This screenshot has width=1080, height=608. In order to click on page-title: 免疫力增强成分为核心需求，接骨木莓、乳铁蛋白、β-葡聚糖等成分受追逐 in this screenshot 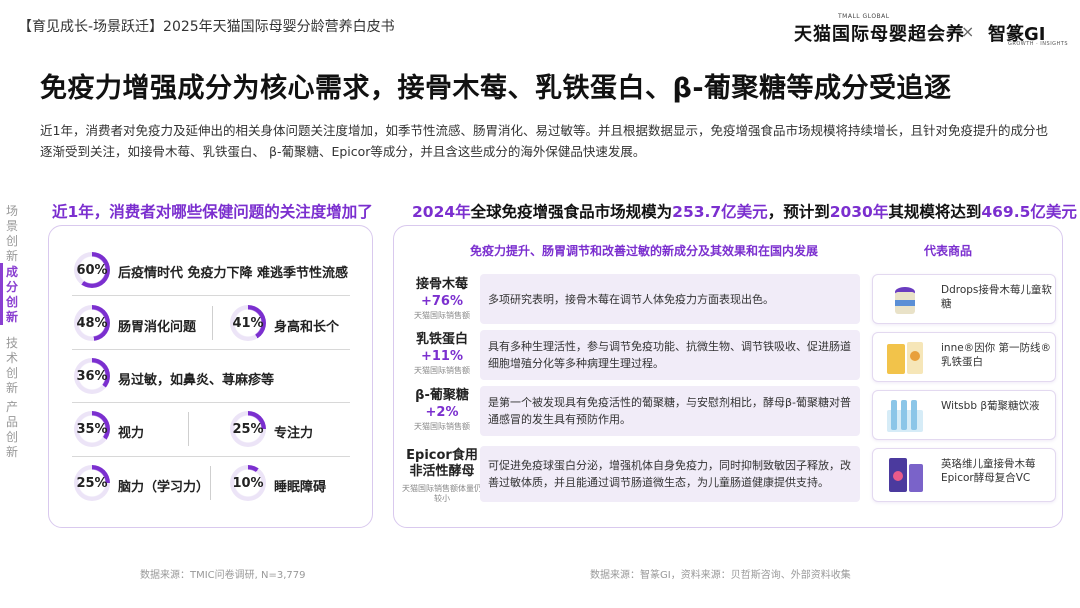, I will do `click(496, 88)`.